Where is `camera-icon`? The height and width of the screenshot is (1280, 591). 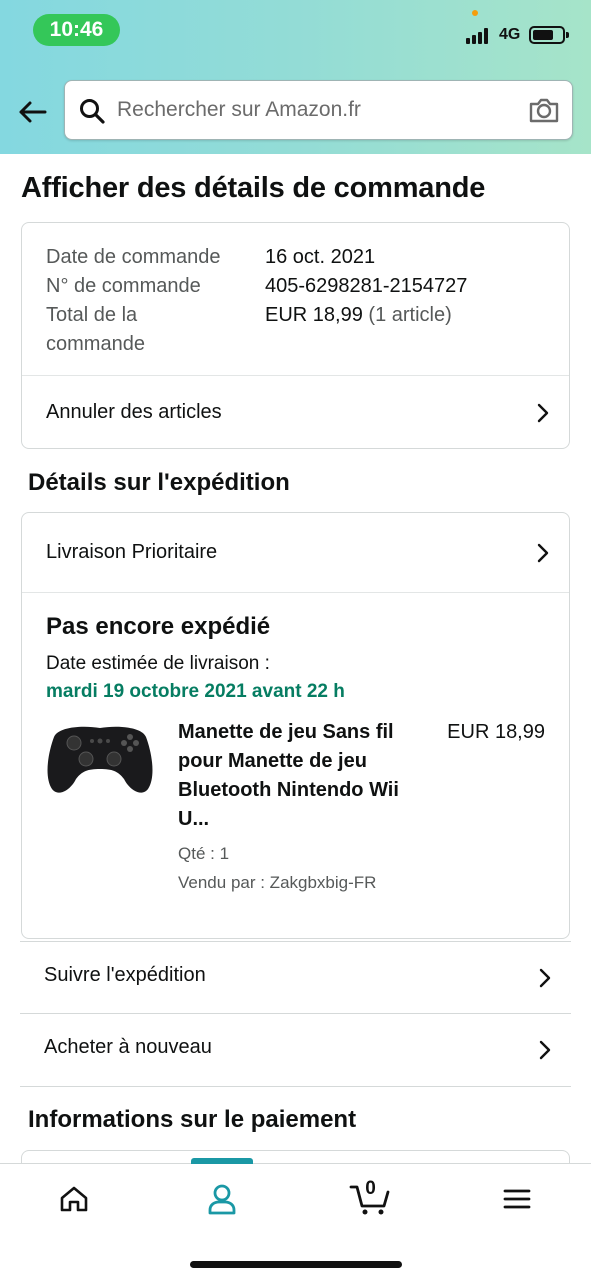
camera-icon is located at coordinates (544, 110).